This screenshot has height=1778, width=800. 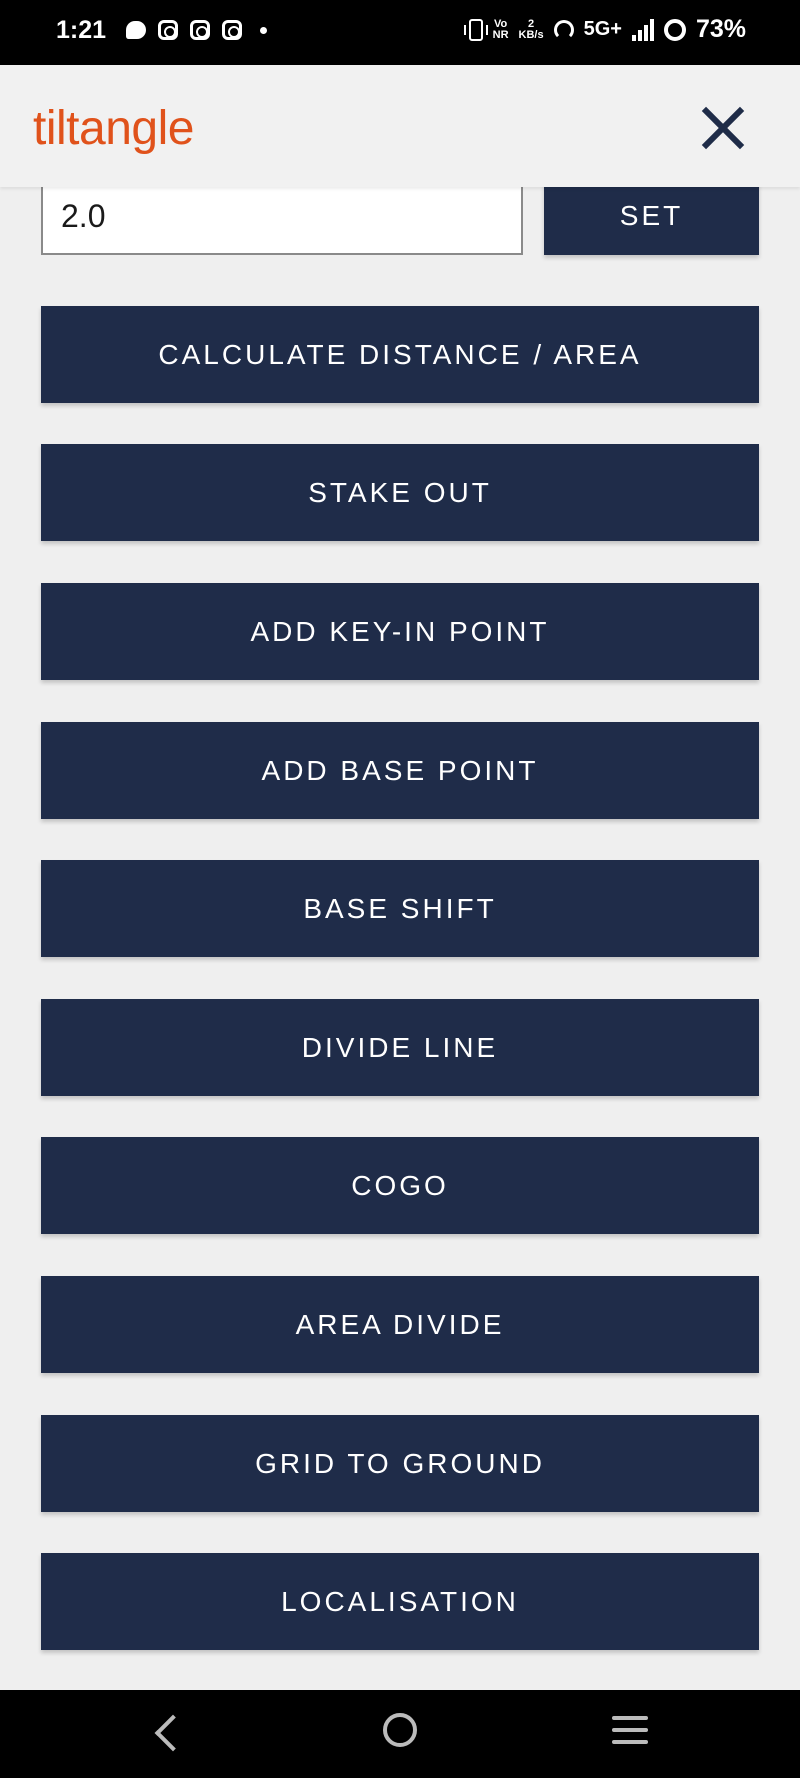 I want to click on status-time: 1:21, so click(x=81, y=30).